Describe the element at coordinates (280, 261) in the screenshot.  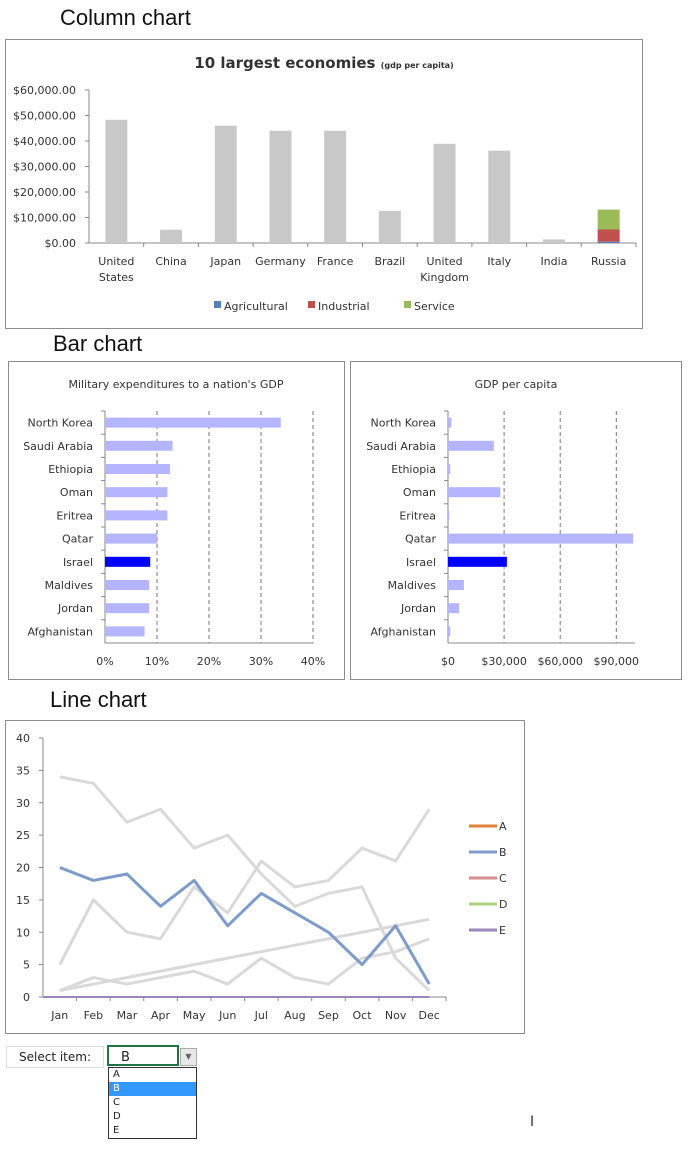
I see `x-tick-label: Germany` at that location.